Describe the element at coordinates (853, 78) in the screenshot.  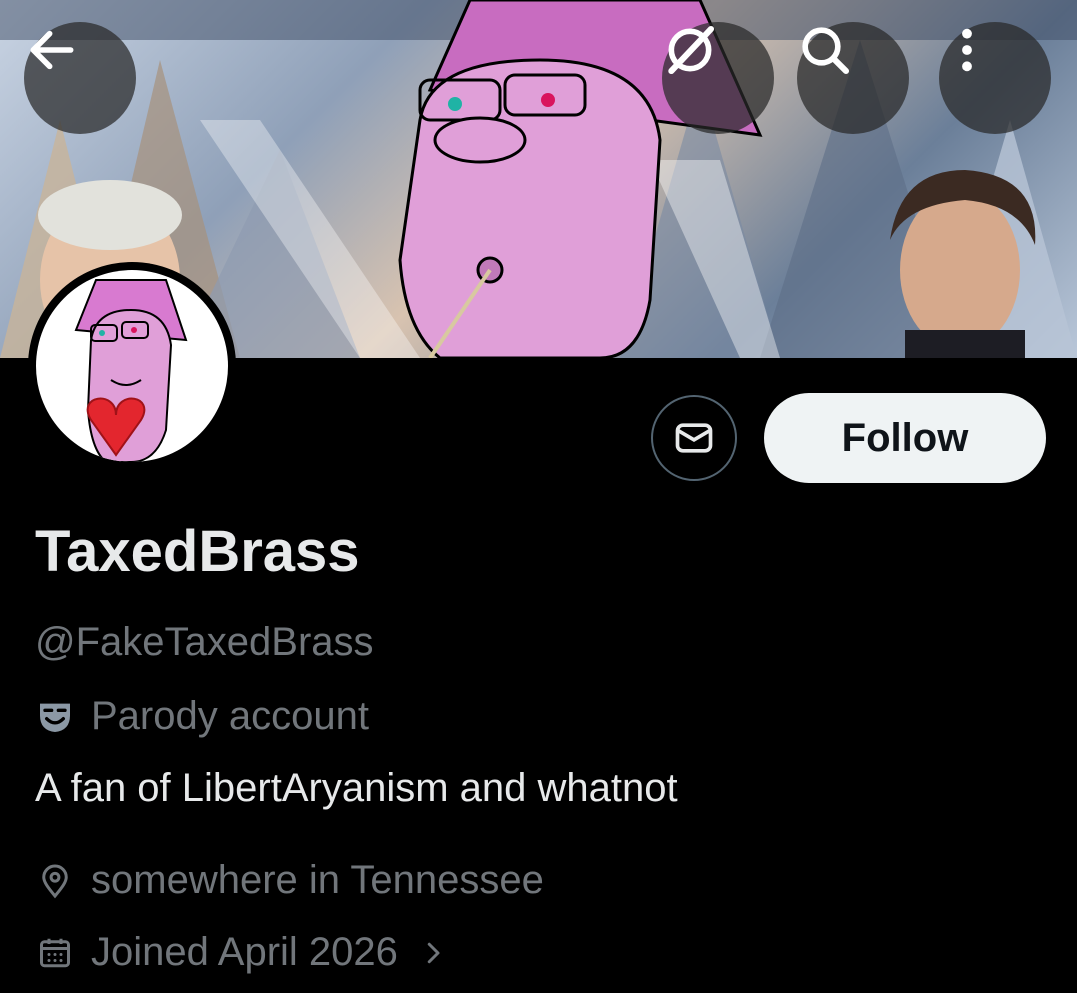
I see `search-button` at that location.